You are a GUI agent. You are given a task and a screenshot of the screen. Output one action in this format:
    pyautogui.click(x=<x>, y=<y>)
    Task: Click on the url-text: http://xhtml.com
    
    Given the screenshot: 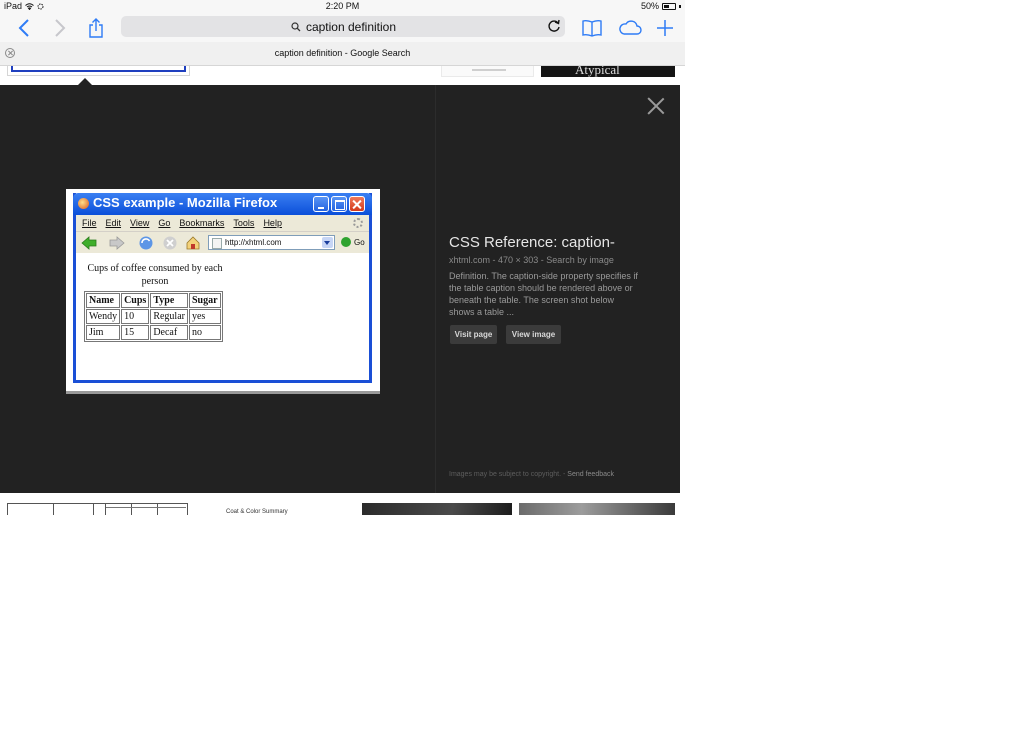 What is the action you would take?
    pyautogui.click(x=253, y=242)
    